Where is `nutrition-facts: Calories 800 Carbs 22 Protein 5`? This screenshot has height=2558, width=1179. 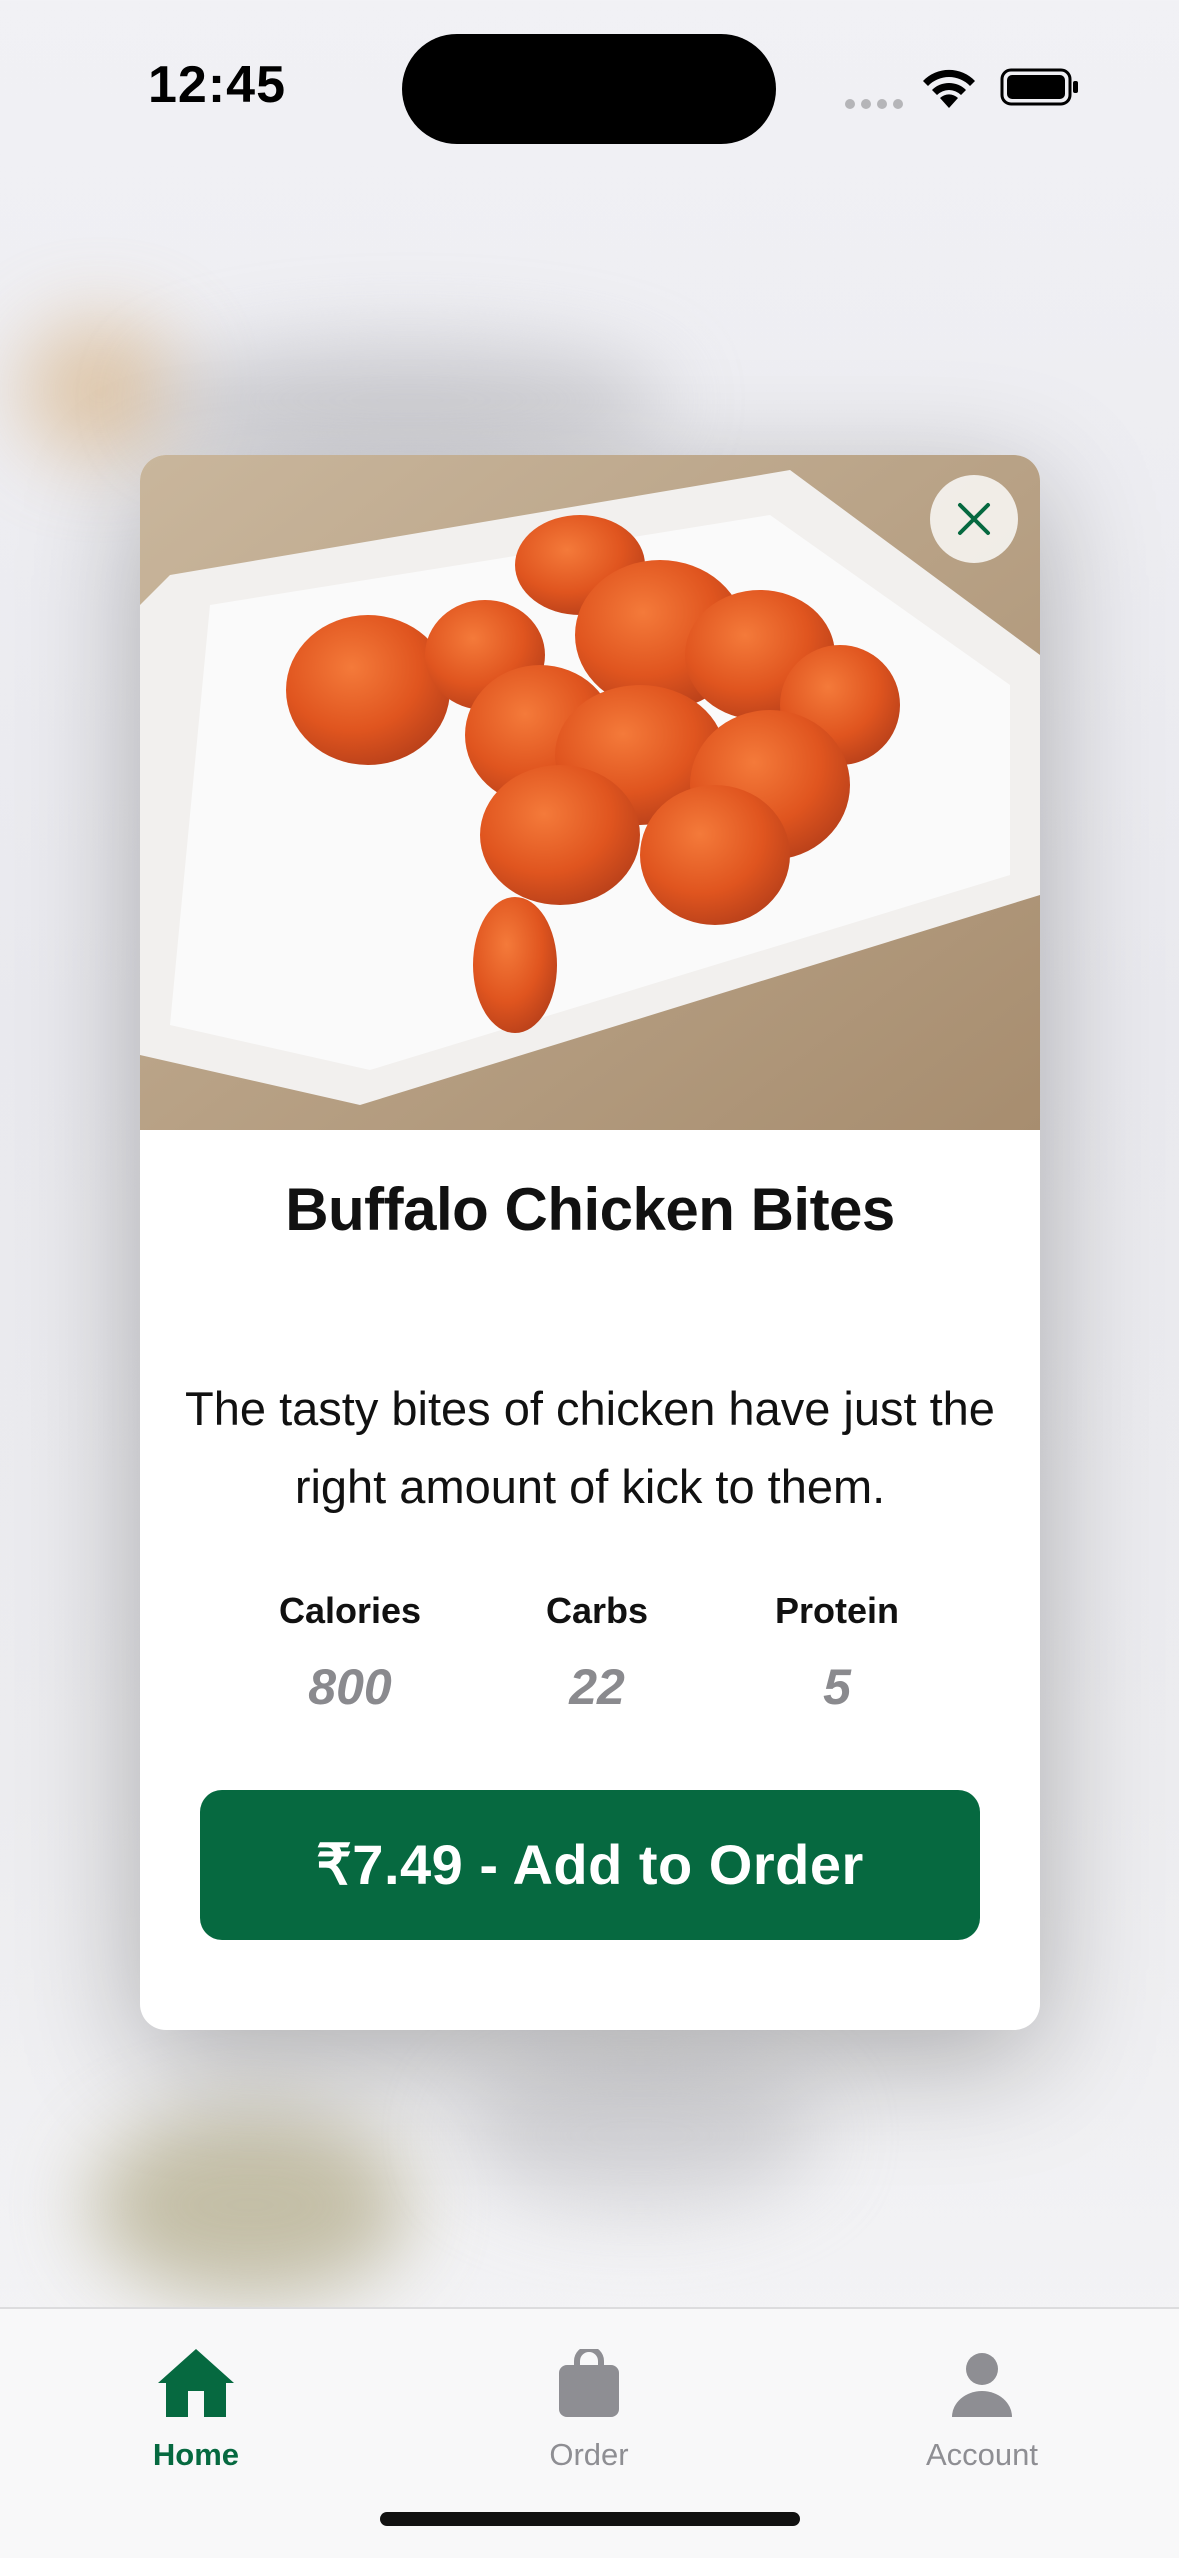
nutrition-facts: Calories 800 Carbs 22 Protein 5 is located at coordinates (590, 1665).